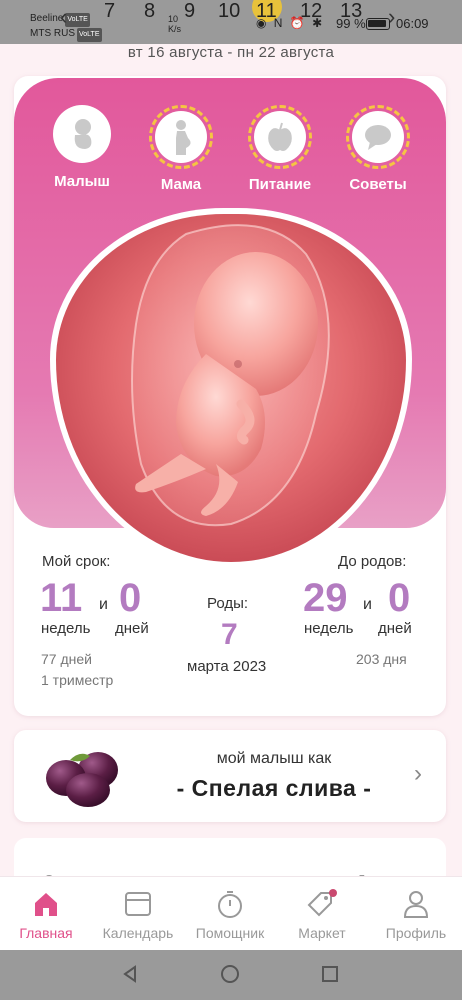 The width and height of the screenshot is (462, 1000). I want to click on prev-week-icon: ‹, so click(63, 17).